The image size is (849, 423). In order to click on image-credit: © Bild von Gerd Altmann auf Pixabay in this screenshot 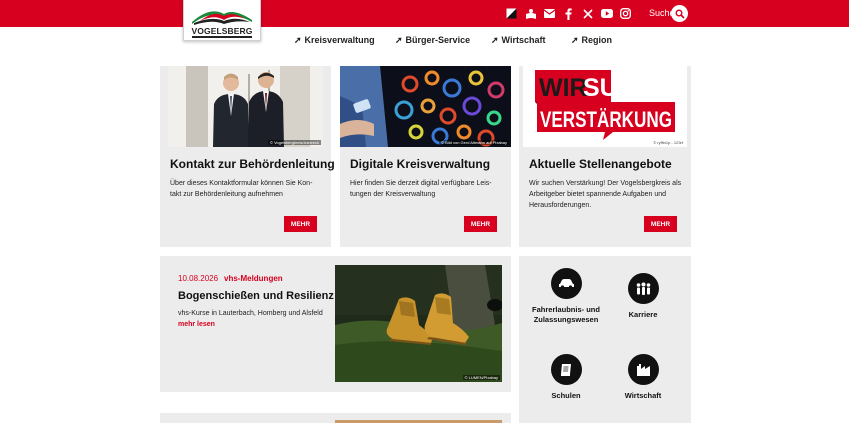, I will do `click(474, 142)`.